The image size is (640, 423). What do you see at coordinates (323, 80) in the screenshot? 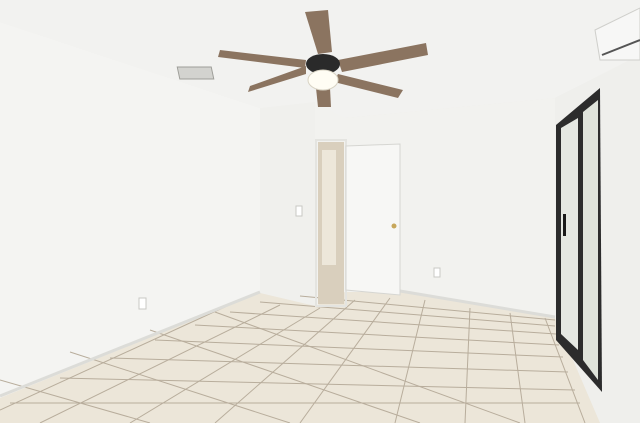
I see `fan-light-icon` at bounding box center [323, 80].